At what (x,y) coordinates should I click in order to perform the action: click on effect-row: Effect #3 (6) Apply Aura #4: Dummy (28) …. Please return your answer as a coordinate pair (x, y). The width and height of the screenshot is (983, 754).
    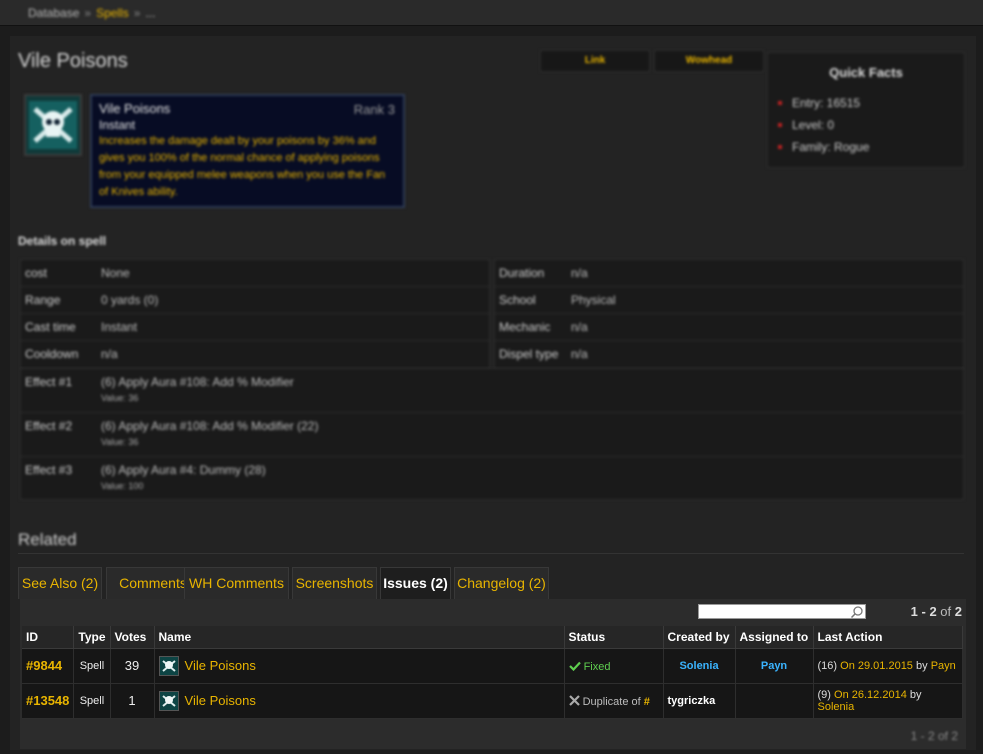
    Looking at the image, I should click on (492, 479).